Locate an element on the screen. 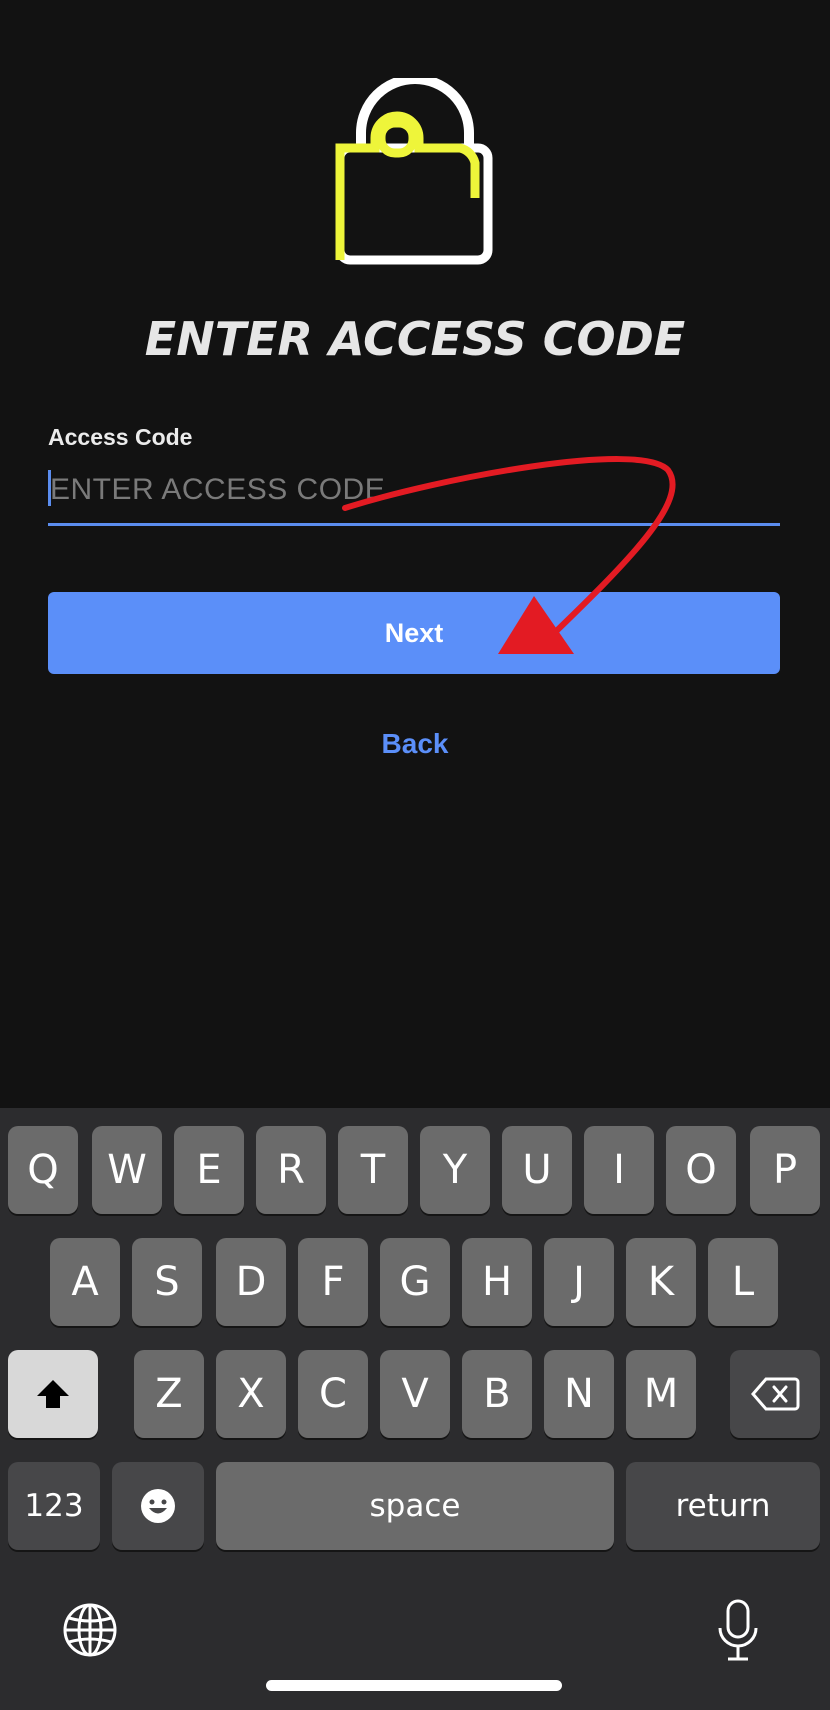 The height and width of the screenshot is (1710, 830). page-title: ENTER ACCESS CODE is located at coordinates (415, 339).